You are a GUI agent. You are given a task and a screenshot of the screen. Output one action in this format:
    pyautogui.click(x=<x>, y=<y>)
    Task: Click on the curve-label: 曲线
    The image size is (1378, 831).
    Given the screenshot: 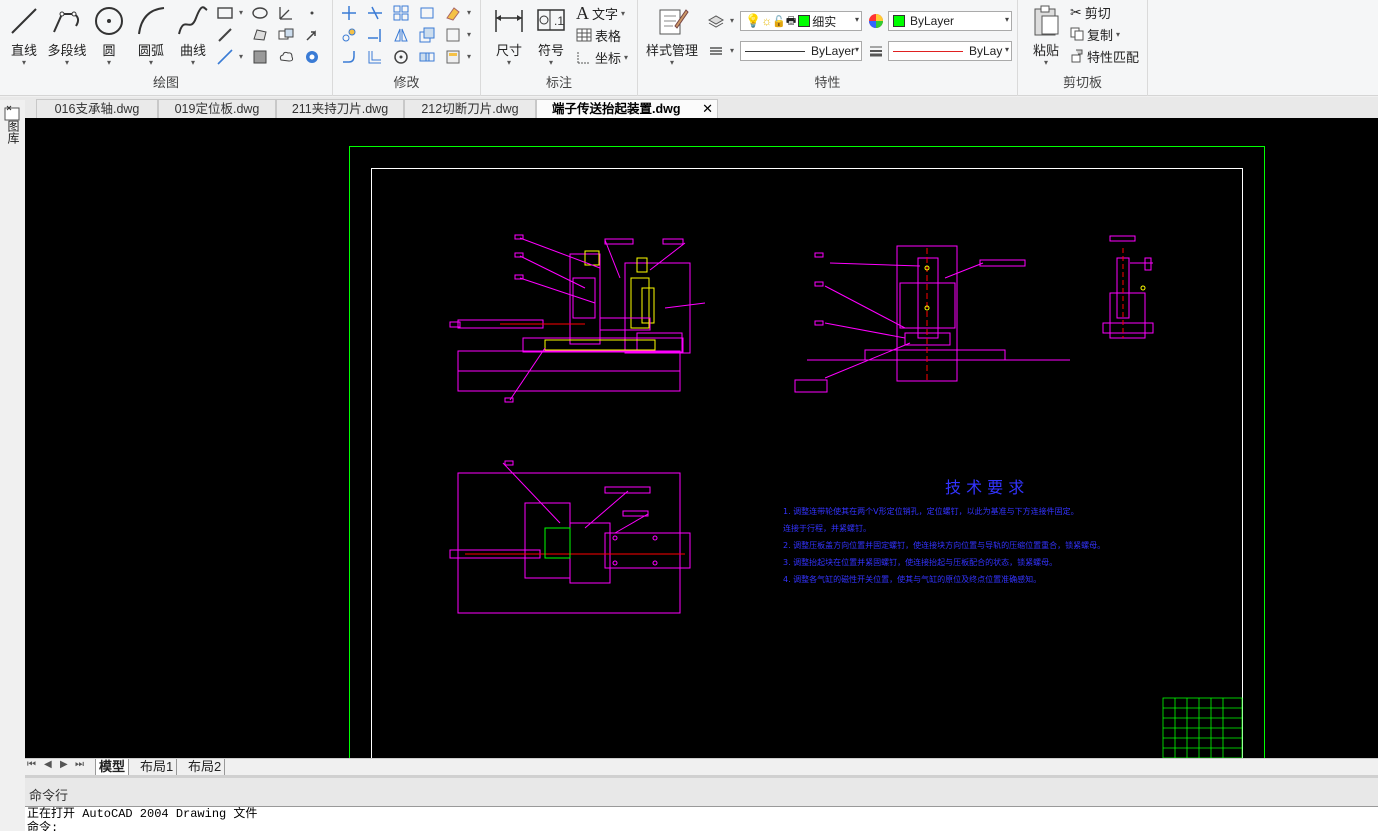 What is the action you would take?
    pyautogui.click(x=192, y=50)
    